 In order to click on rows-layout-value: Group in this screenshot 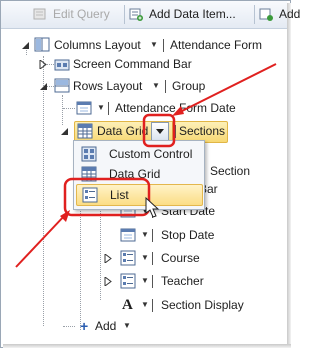, I will do `click(189, 86)`.